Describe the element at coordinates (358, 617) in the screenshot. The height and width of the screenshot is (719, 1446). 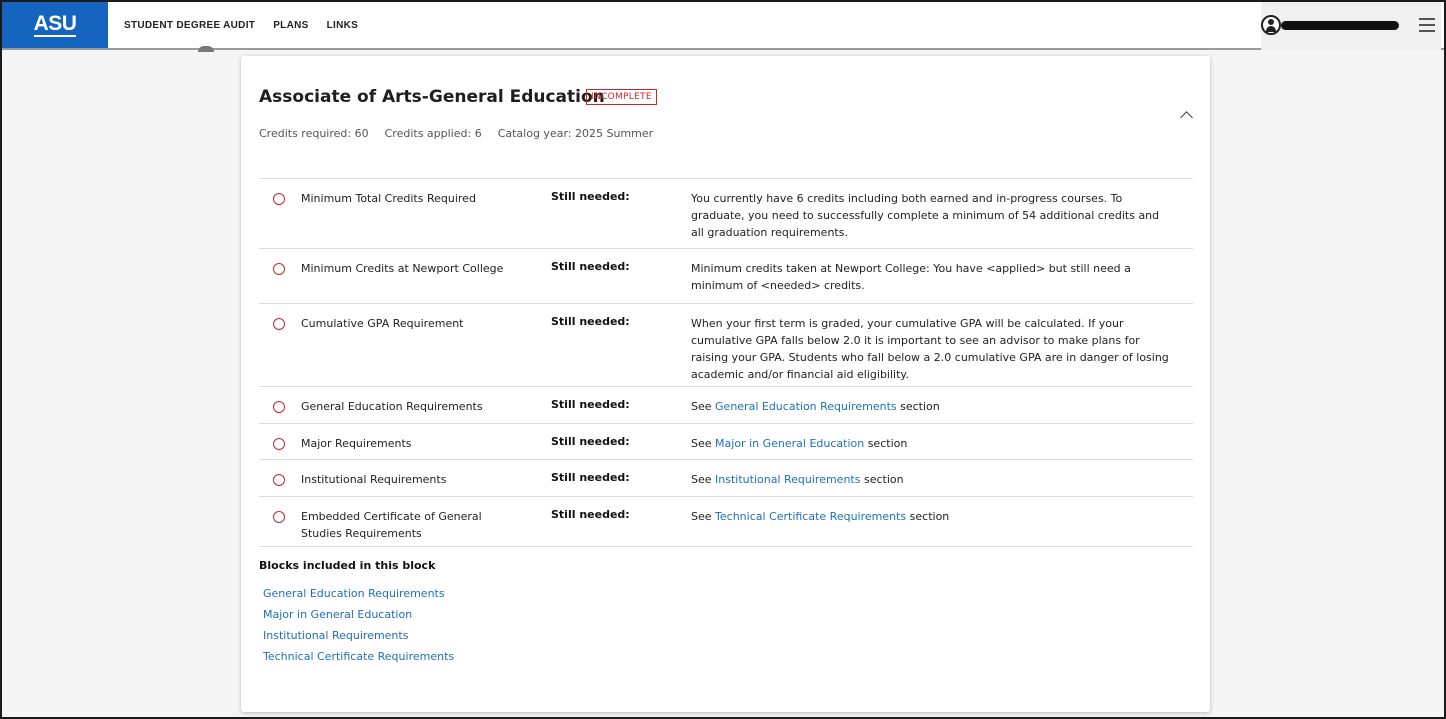
I see `block-link: Major in General Education` at that location.